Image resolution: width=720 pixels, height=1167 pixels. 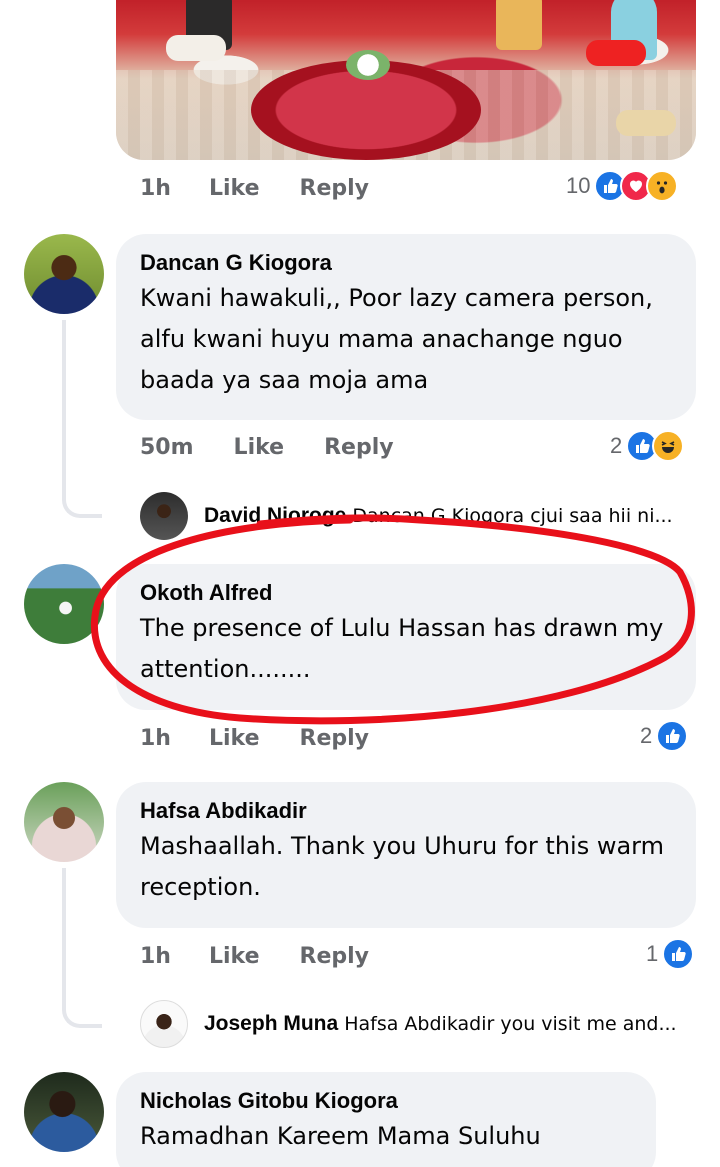 What do you see at coordinates (155, 188) in the screenshot?
I see `post-time: 1h` at bounding box center [155, 188].